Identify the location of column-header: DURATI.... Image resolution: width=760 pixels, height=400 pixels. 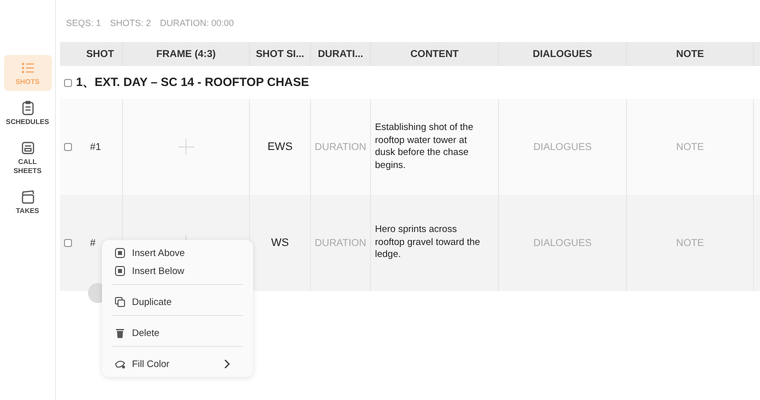
(341, 54).